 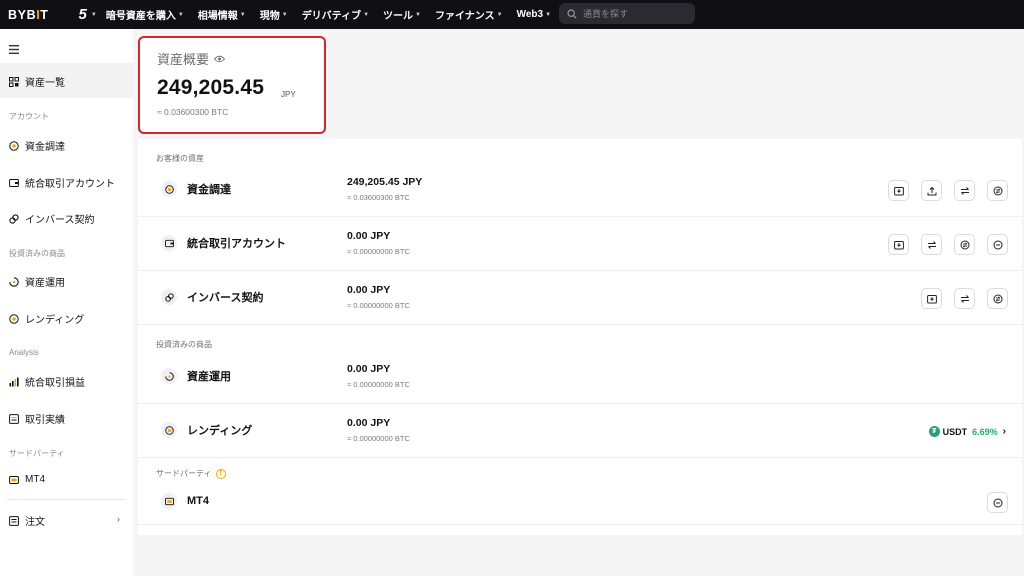 I want to click on nav-item-label: 暗号資産を購入, so click(x=140, y=16).